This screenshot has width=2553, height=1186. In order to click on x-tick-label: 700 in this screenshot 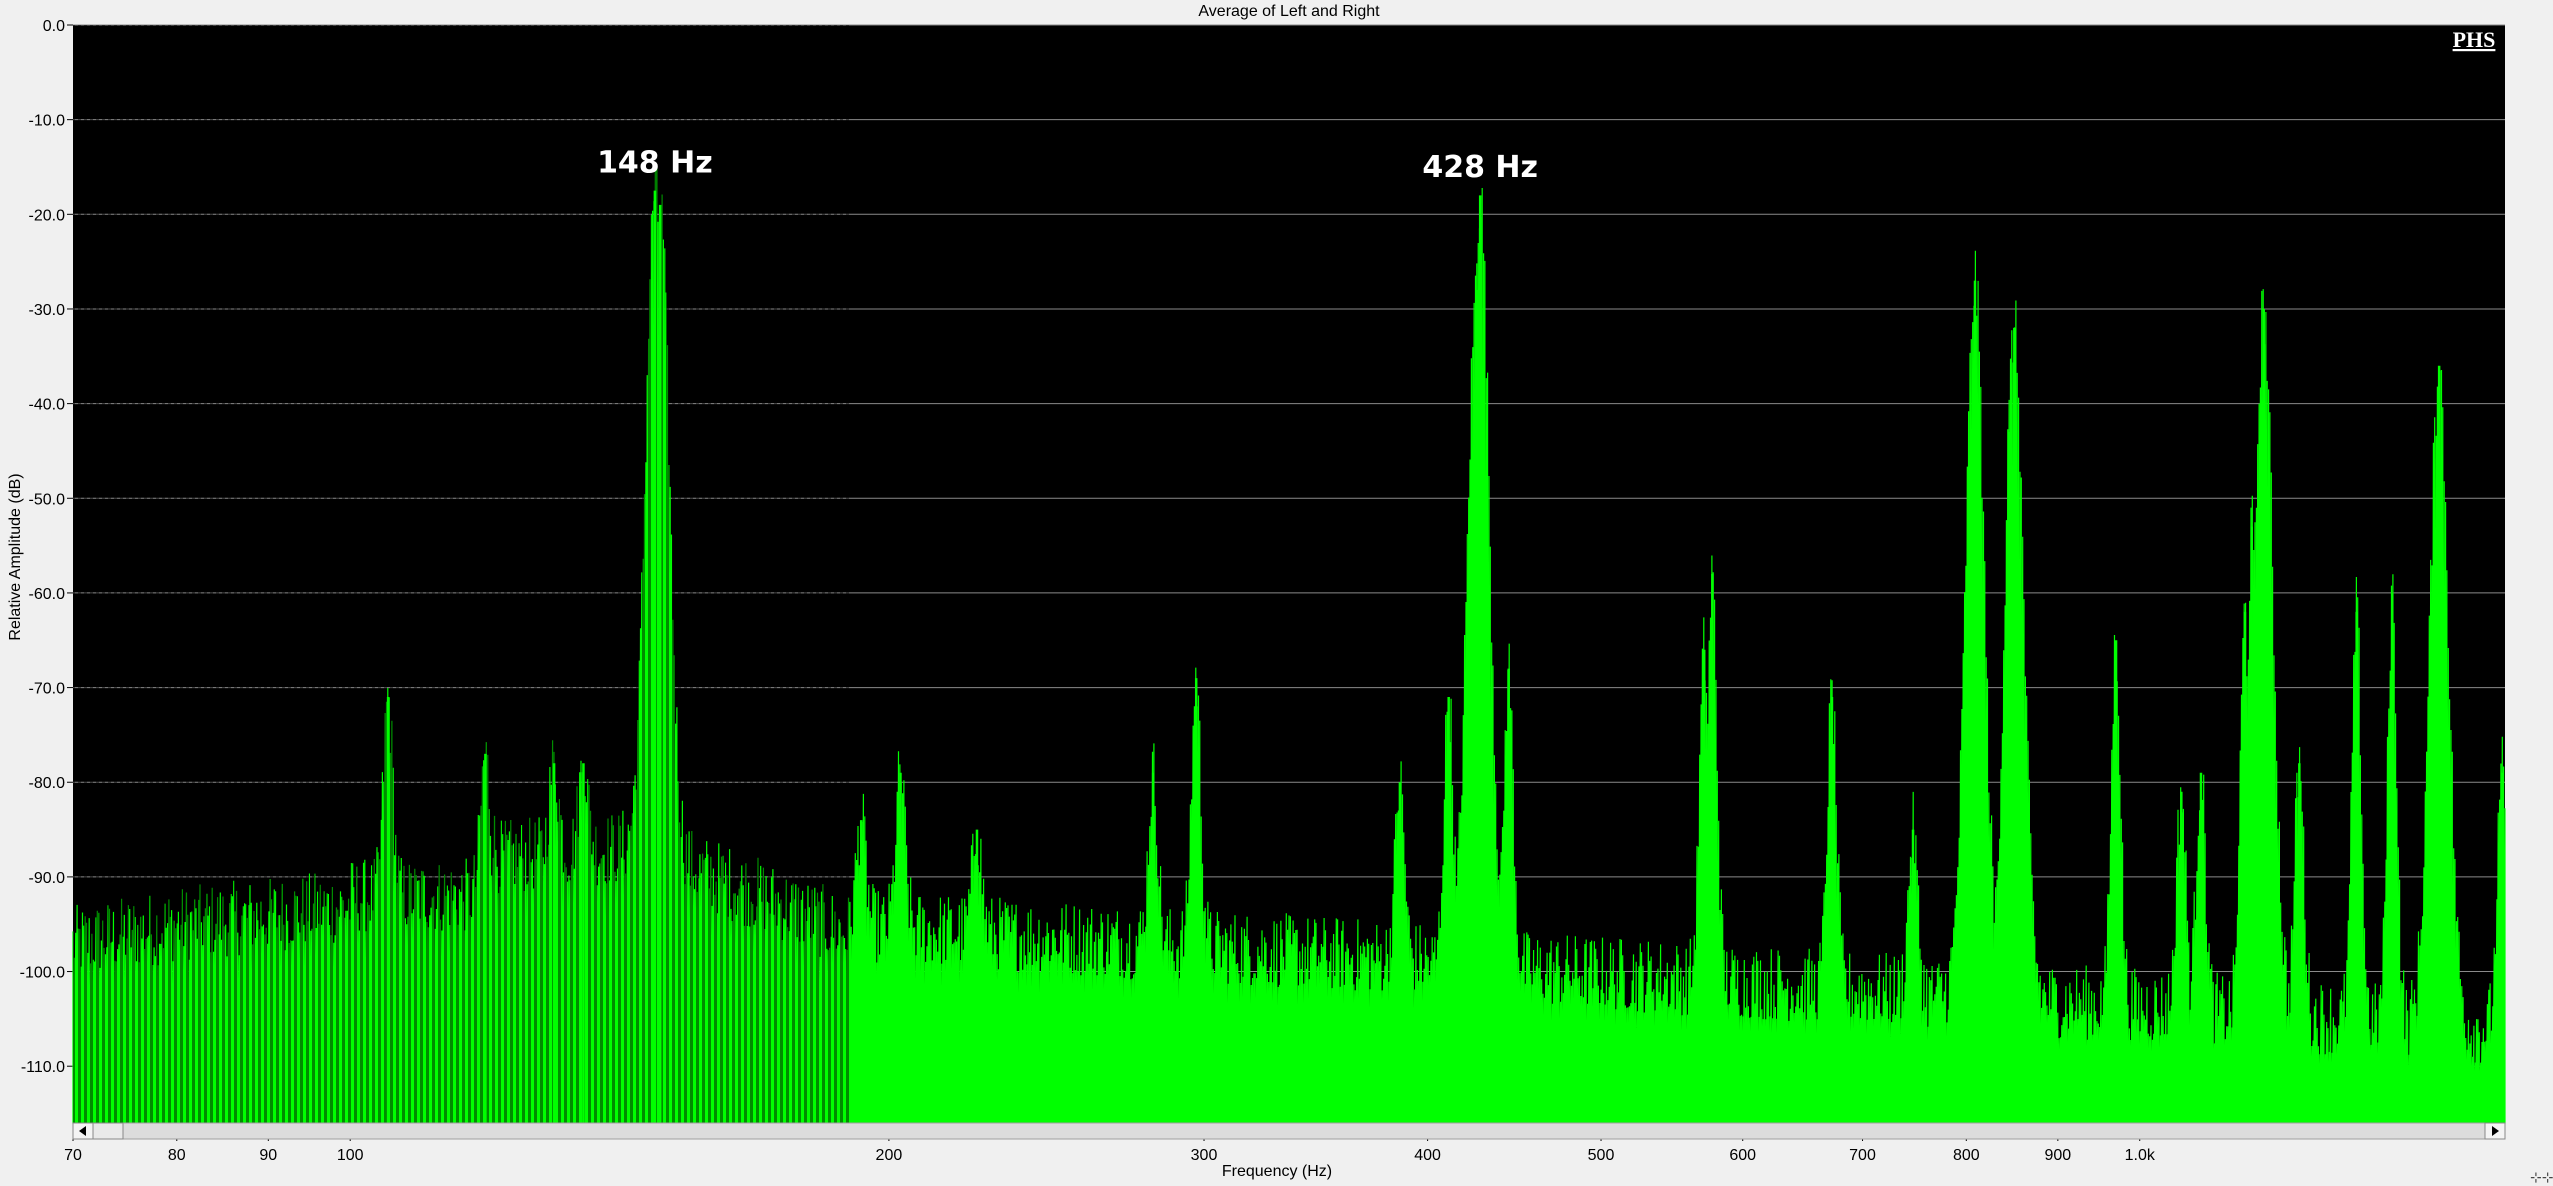, I will do `click(1862, 1155)`.